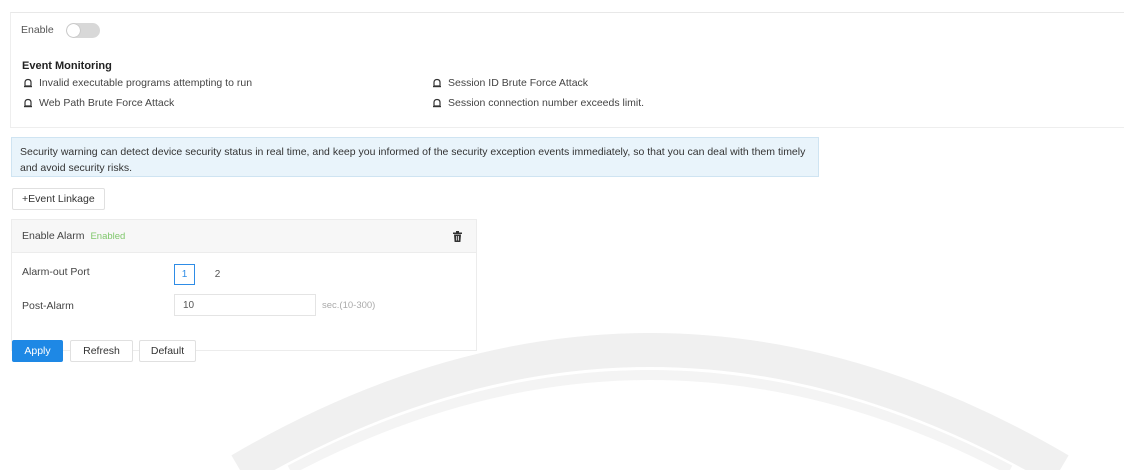 This screenshot has width=1124, height=470. I want to click on apply-button: Apply, so click(37, 351).